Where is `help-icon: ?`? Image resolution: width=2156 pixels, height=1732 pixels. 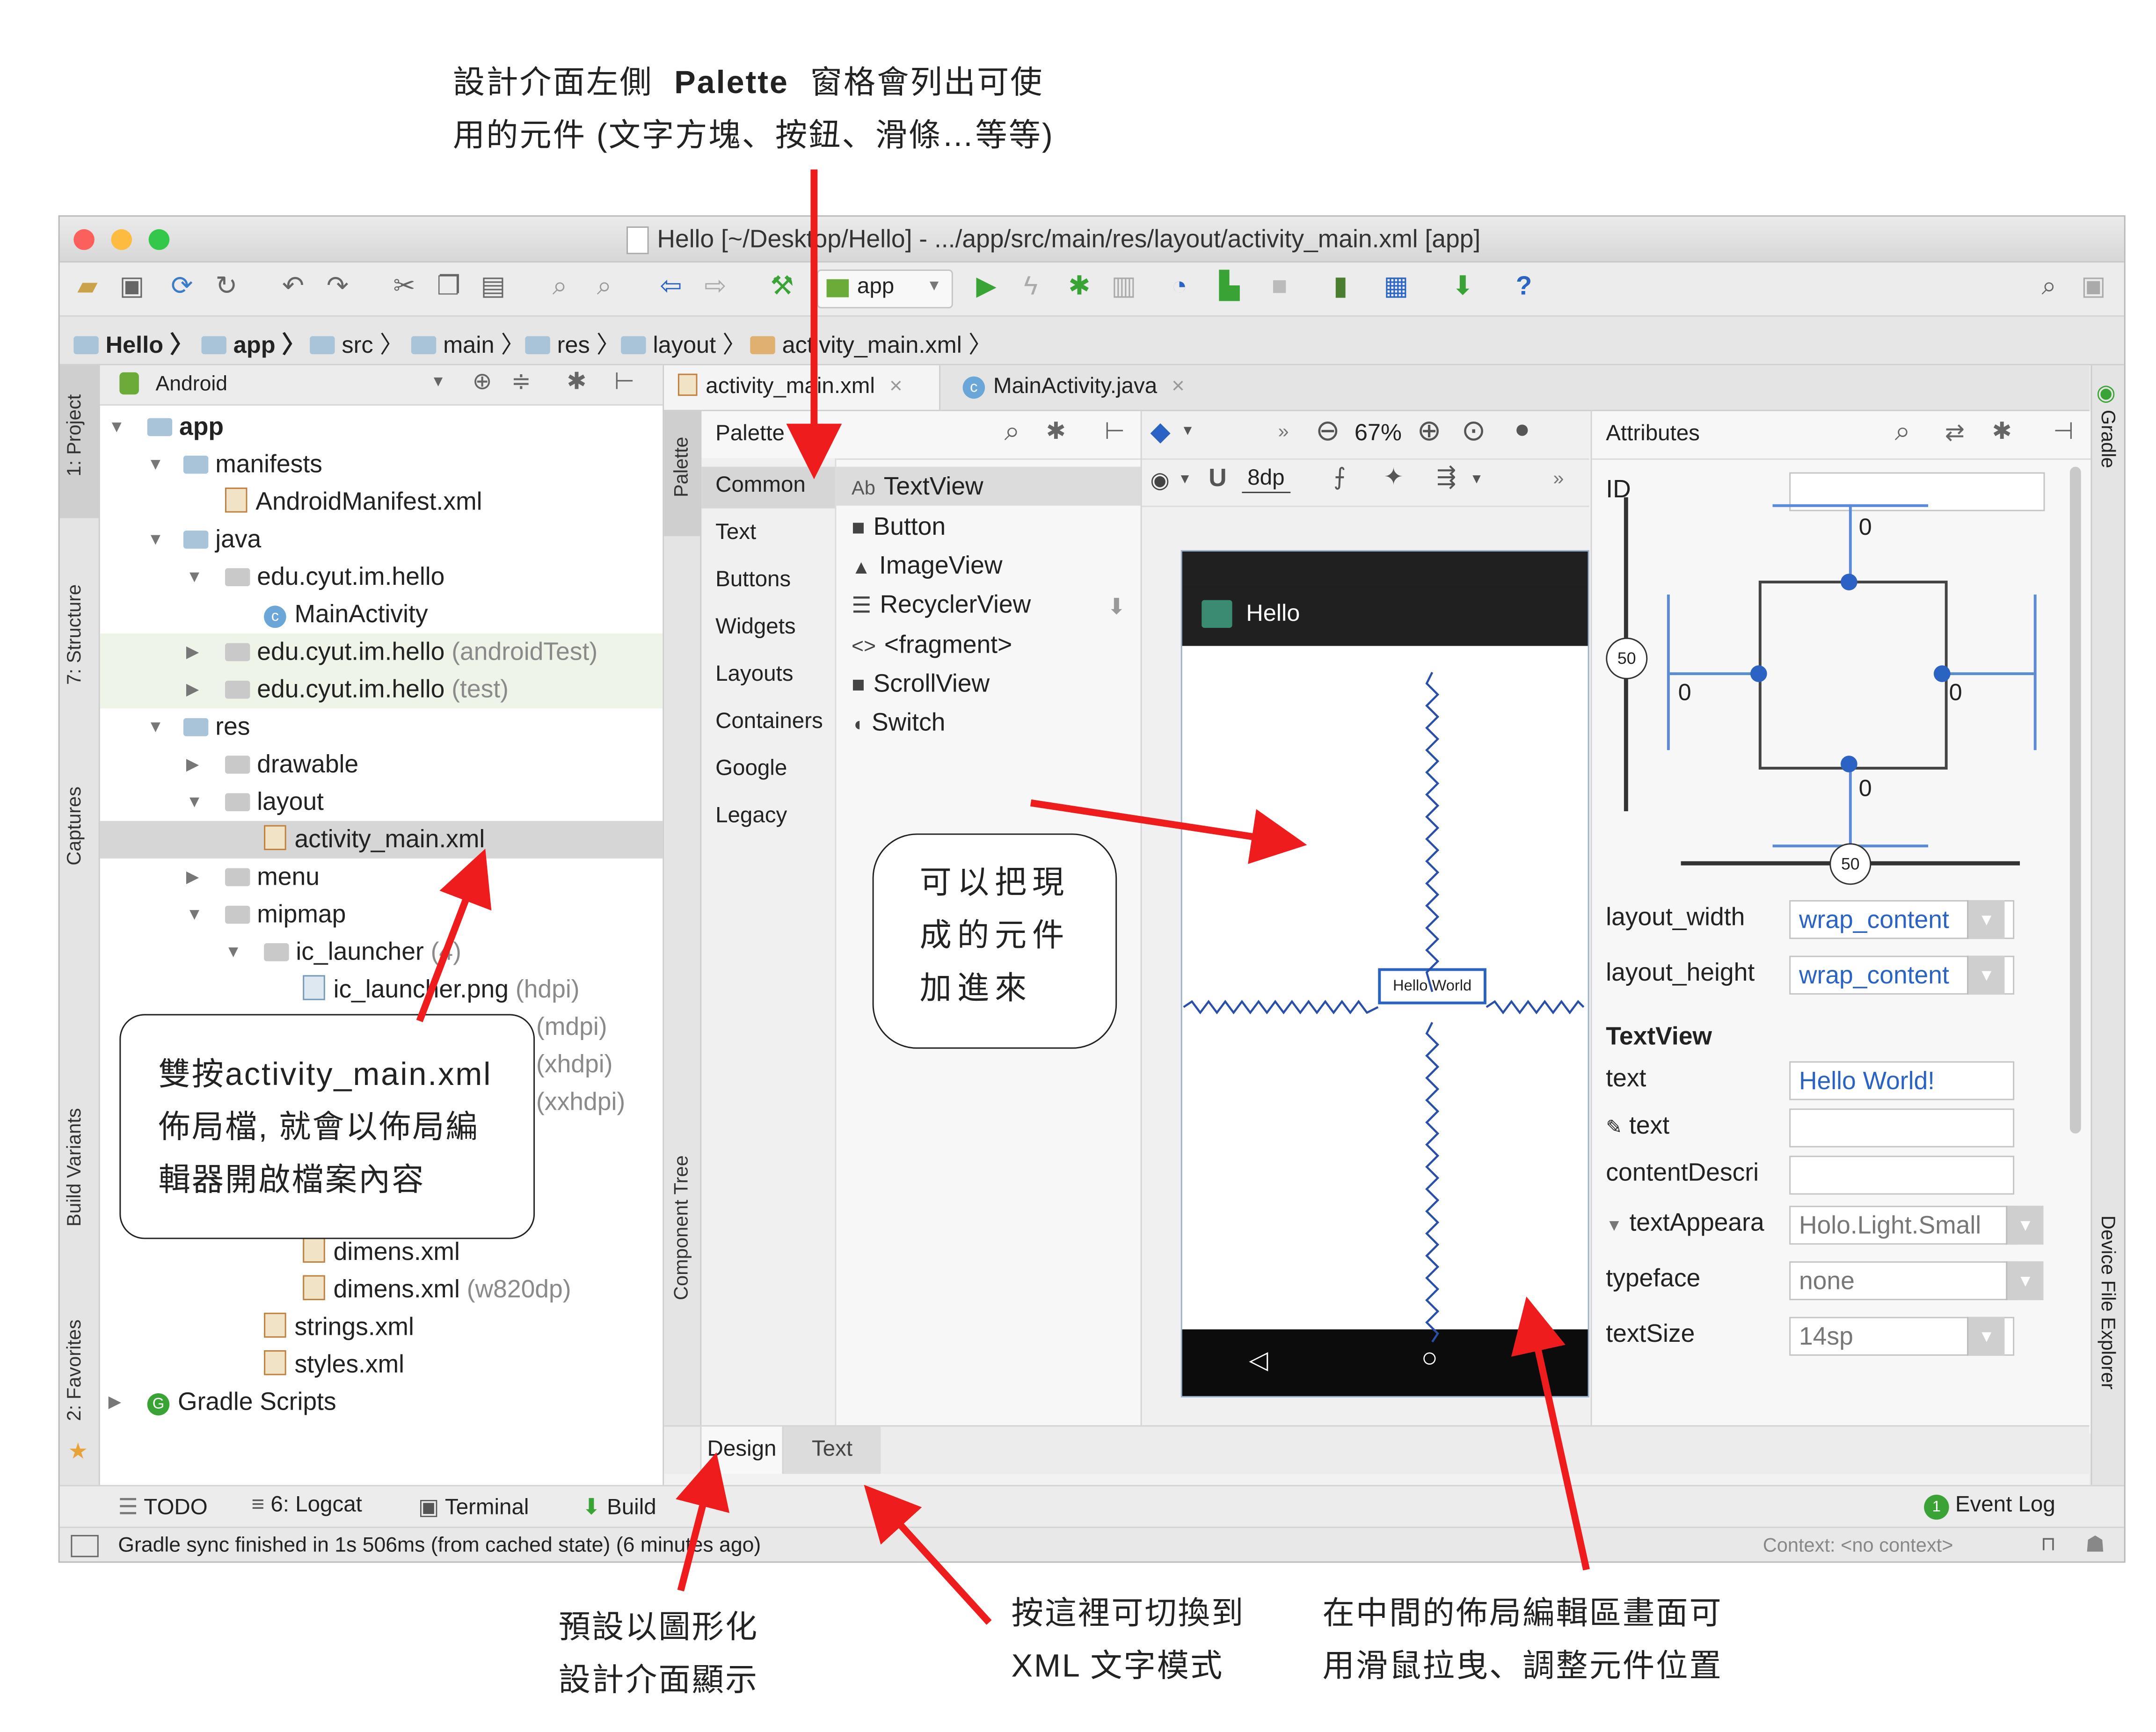
help-icon: ? is located at coordinates (1523, 287).